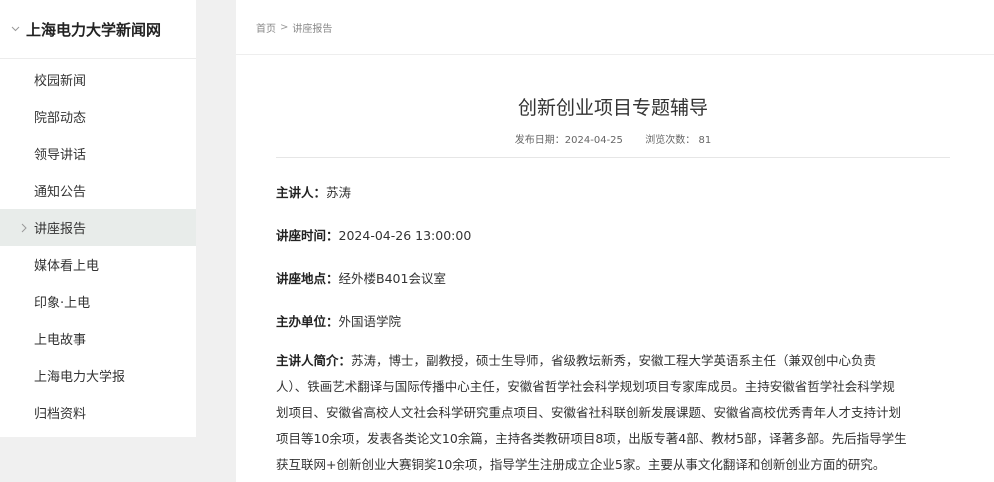 This screenshot has height=482, width=994. What do you see at coordinates (307, 321) in the screenshot?
I see `field-label: 主办单位：` at bounding box center [307, 321].